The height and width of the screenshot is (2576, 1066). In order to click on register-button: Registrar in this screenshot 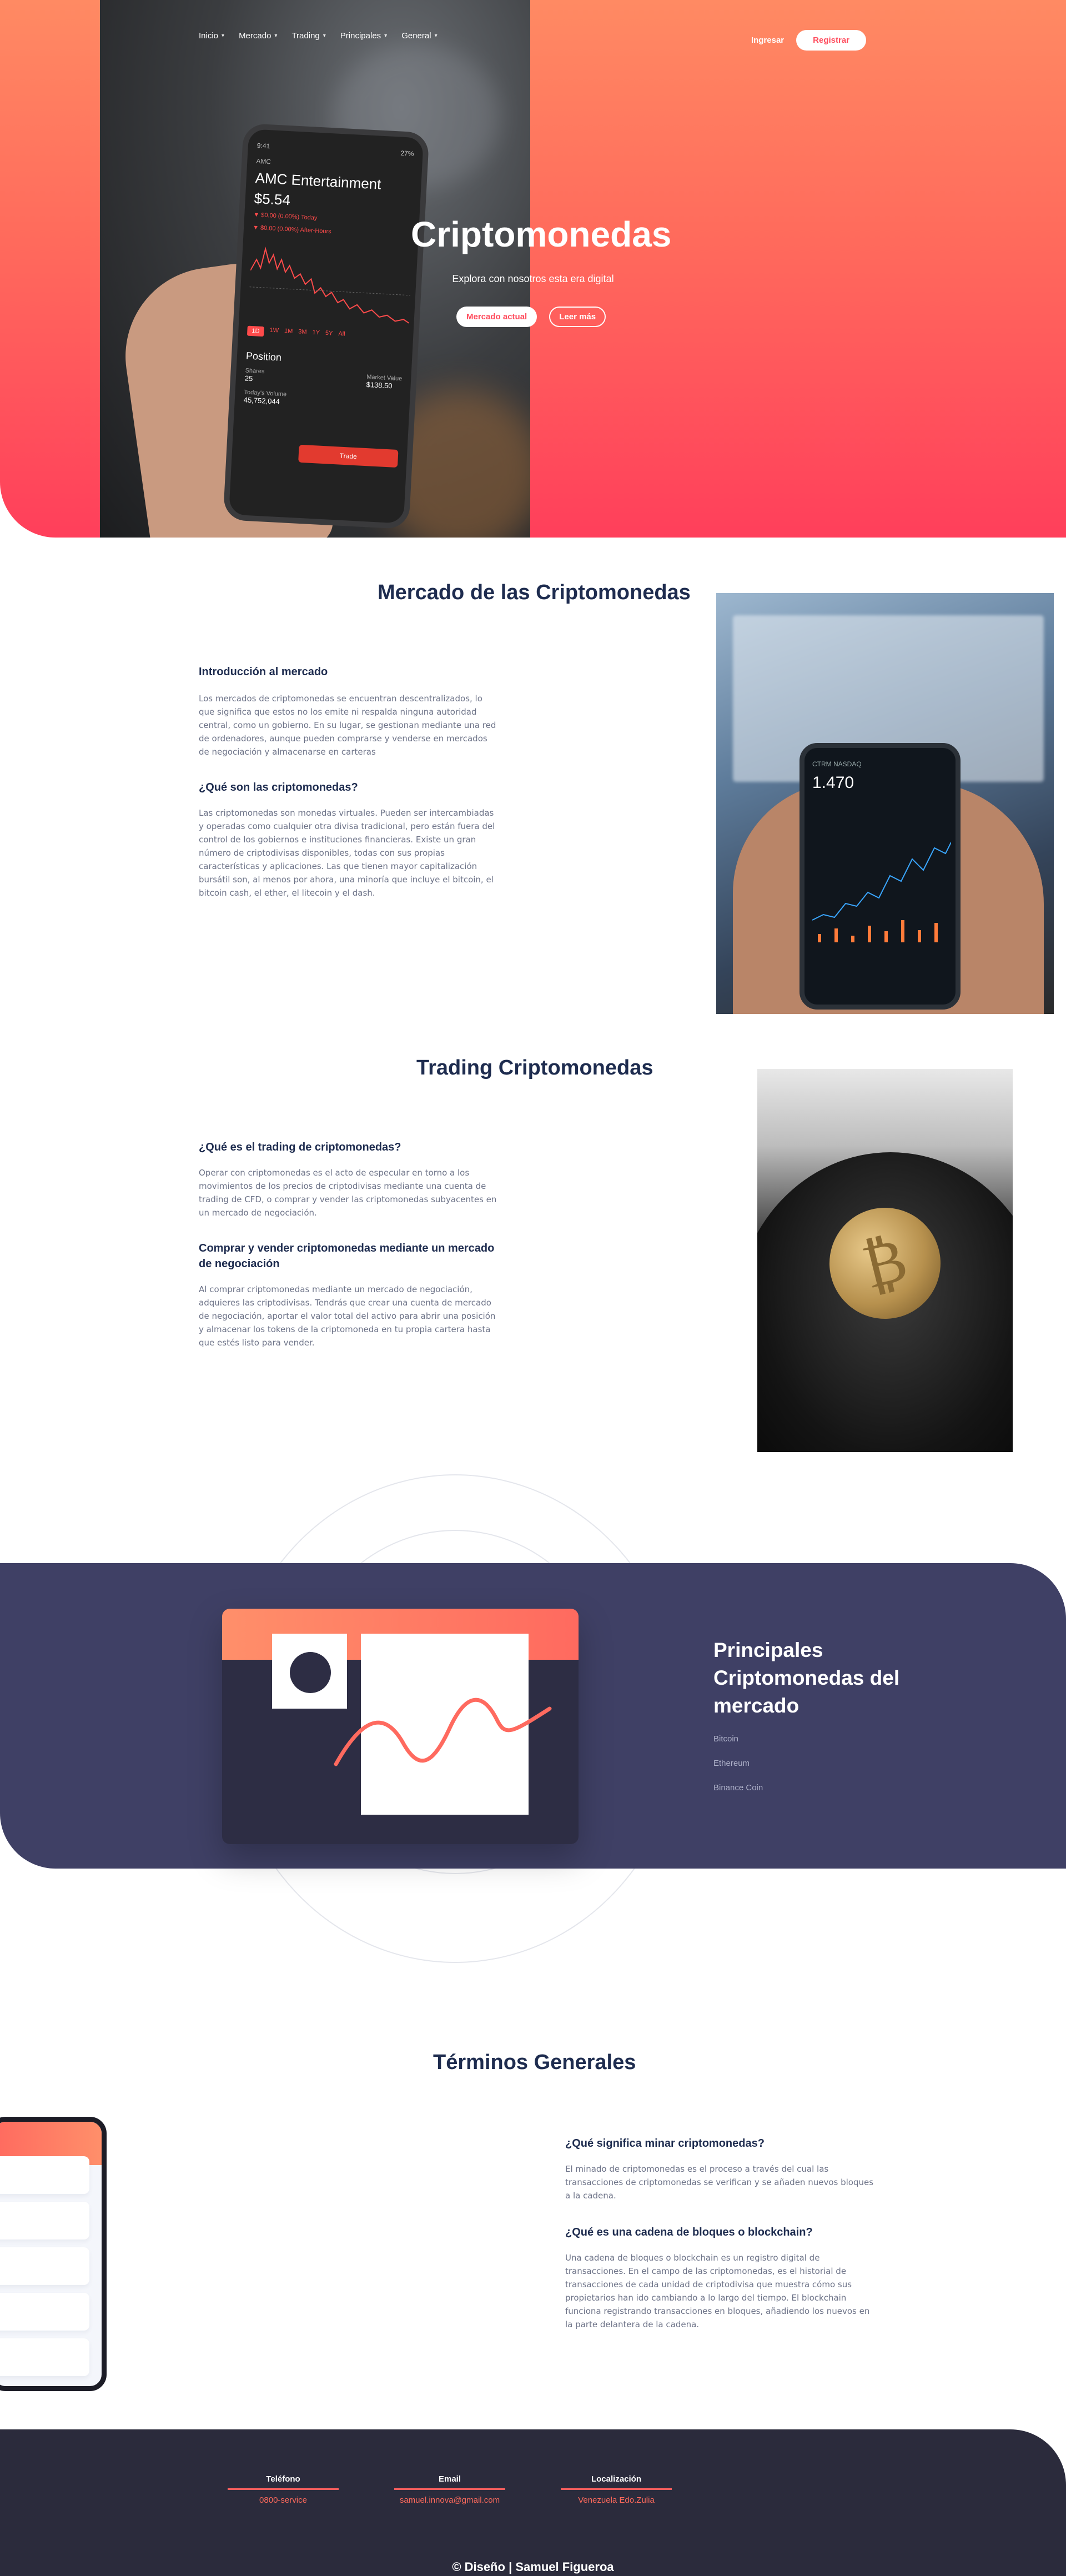, I will do `click(831, 40)`.